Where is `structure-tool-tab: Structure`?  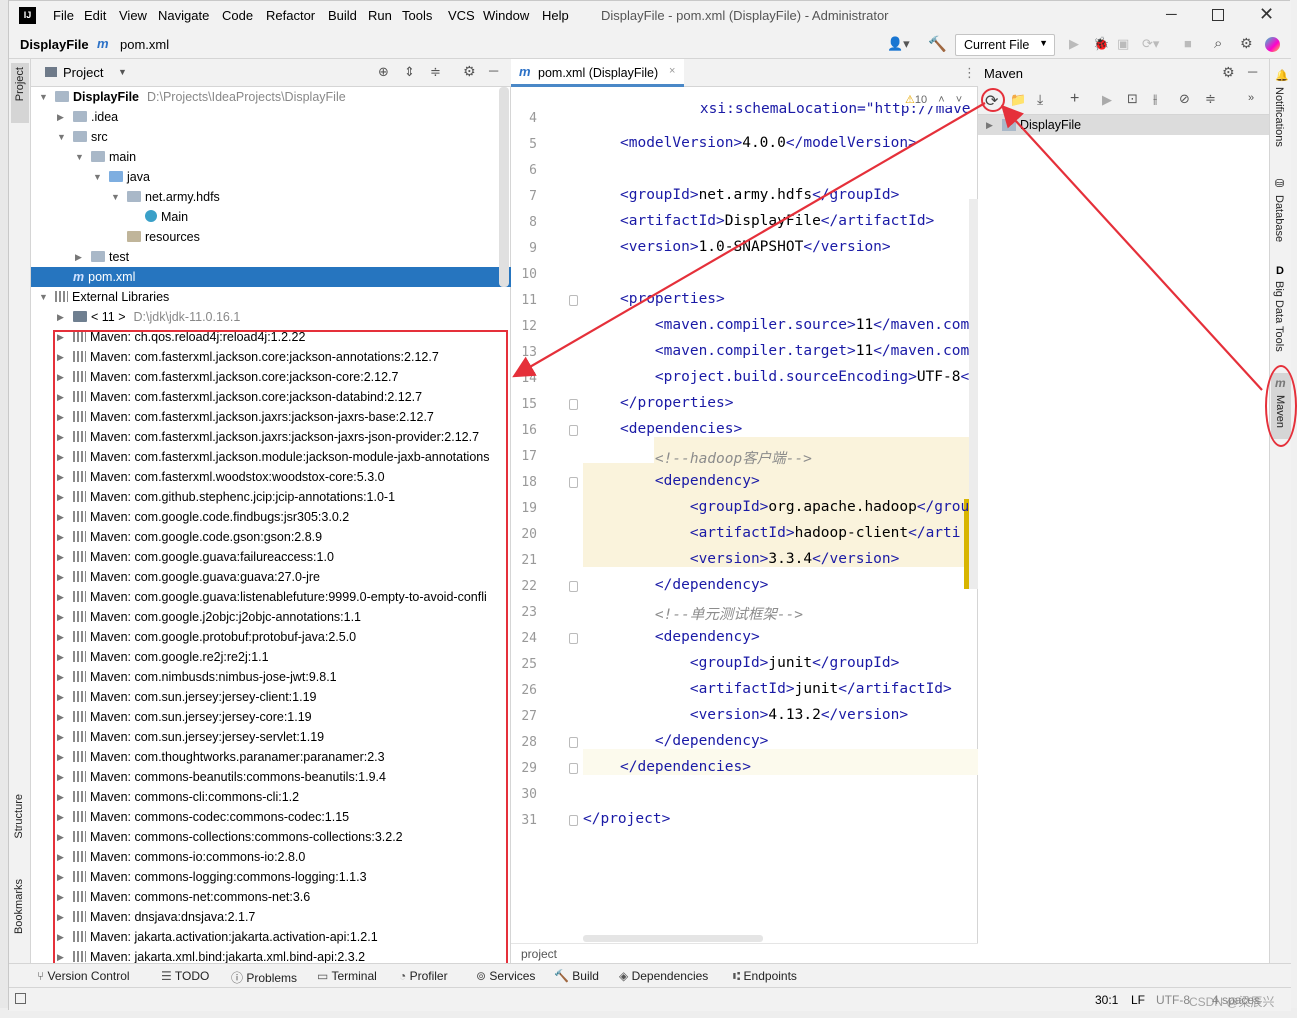 structure-tool-tab: Structure is located at coordinates (19, 816).